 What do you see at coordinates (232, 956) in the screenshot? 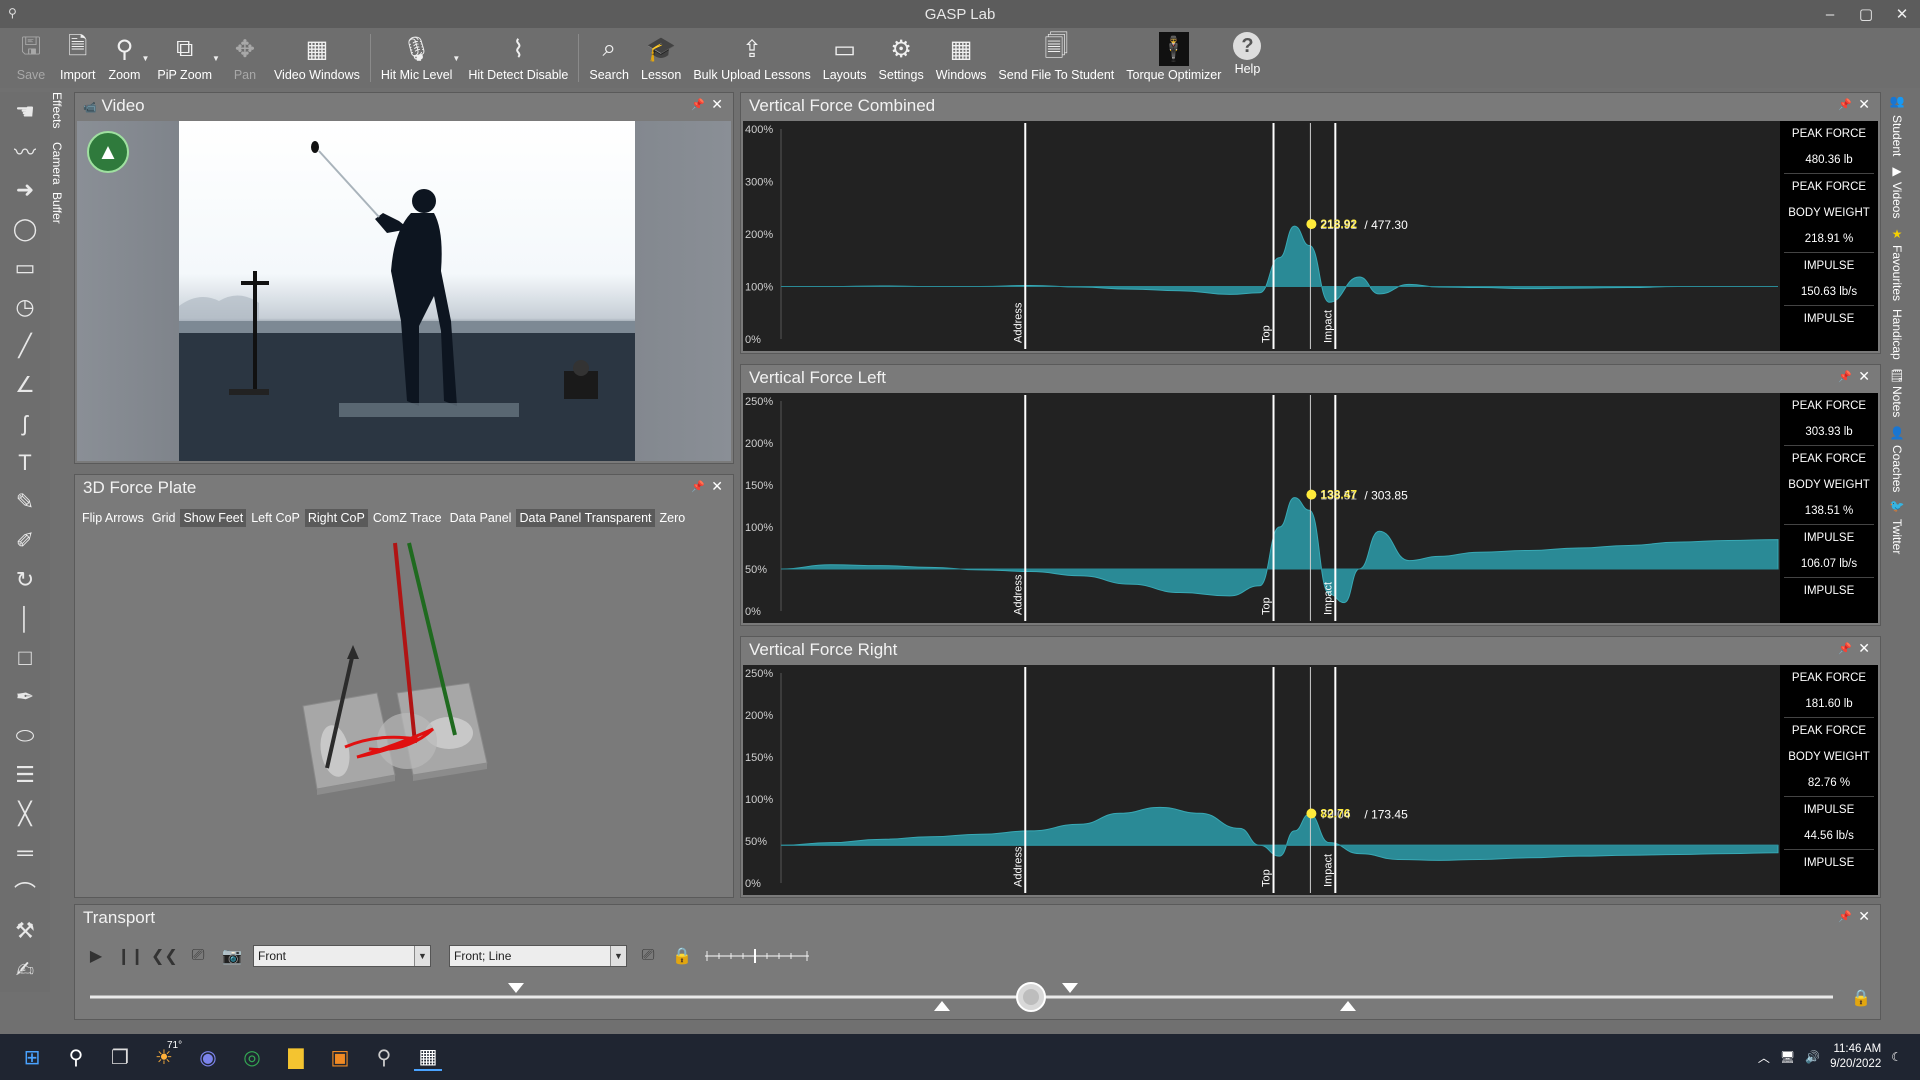
I see `snapshot-icon: 📷` at bounding box center [232, 956].